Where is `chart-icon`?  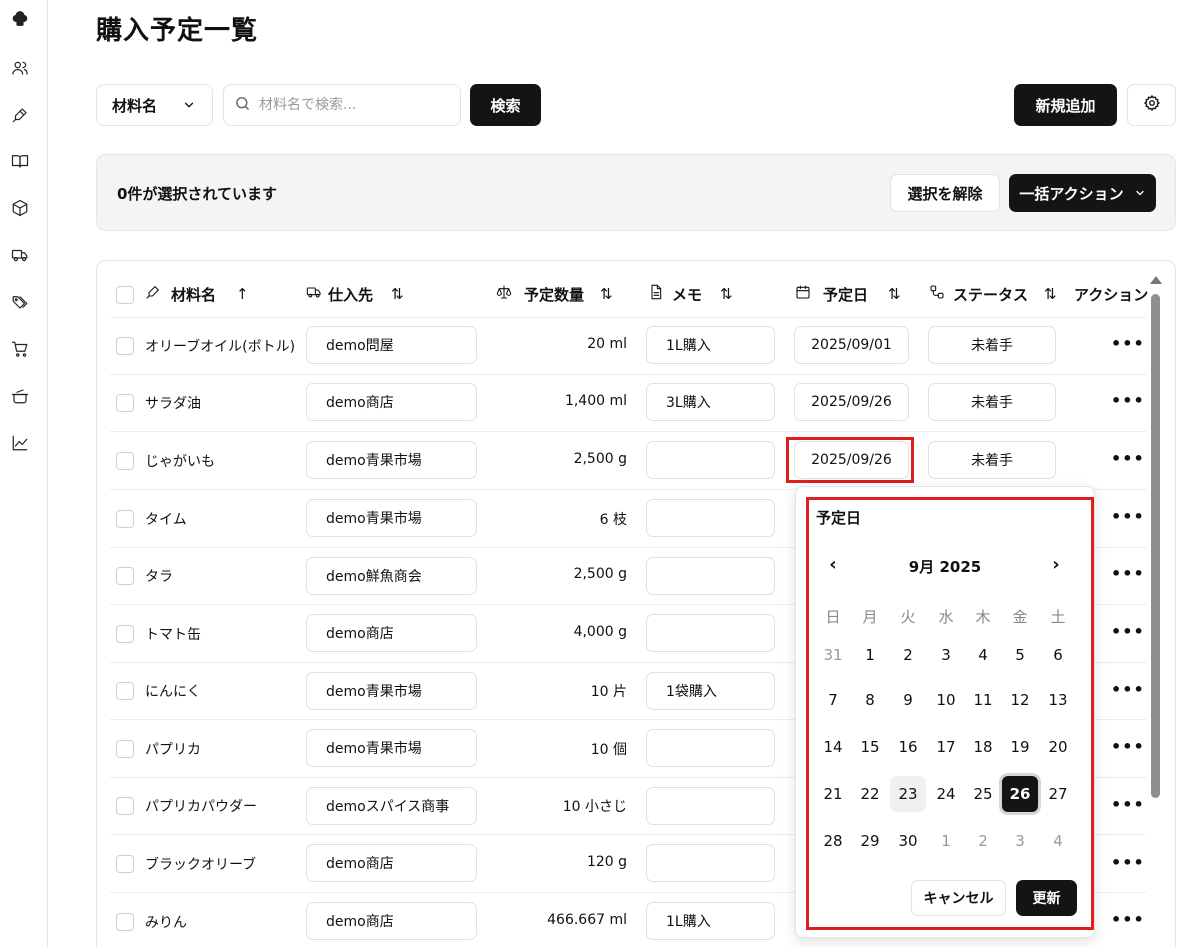 chart-icon is located at coordinates (20, 443).